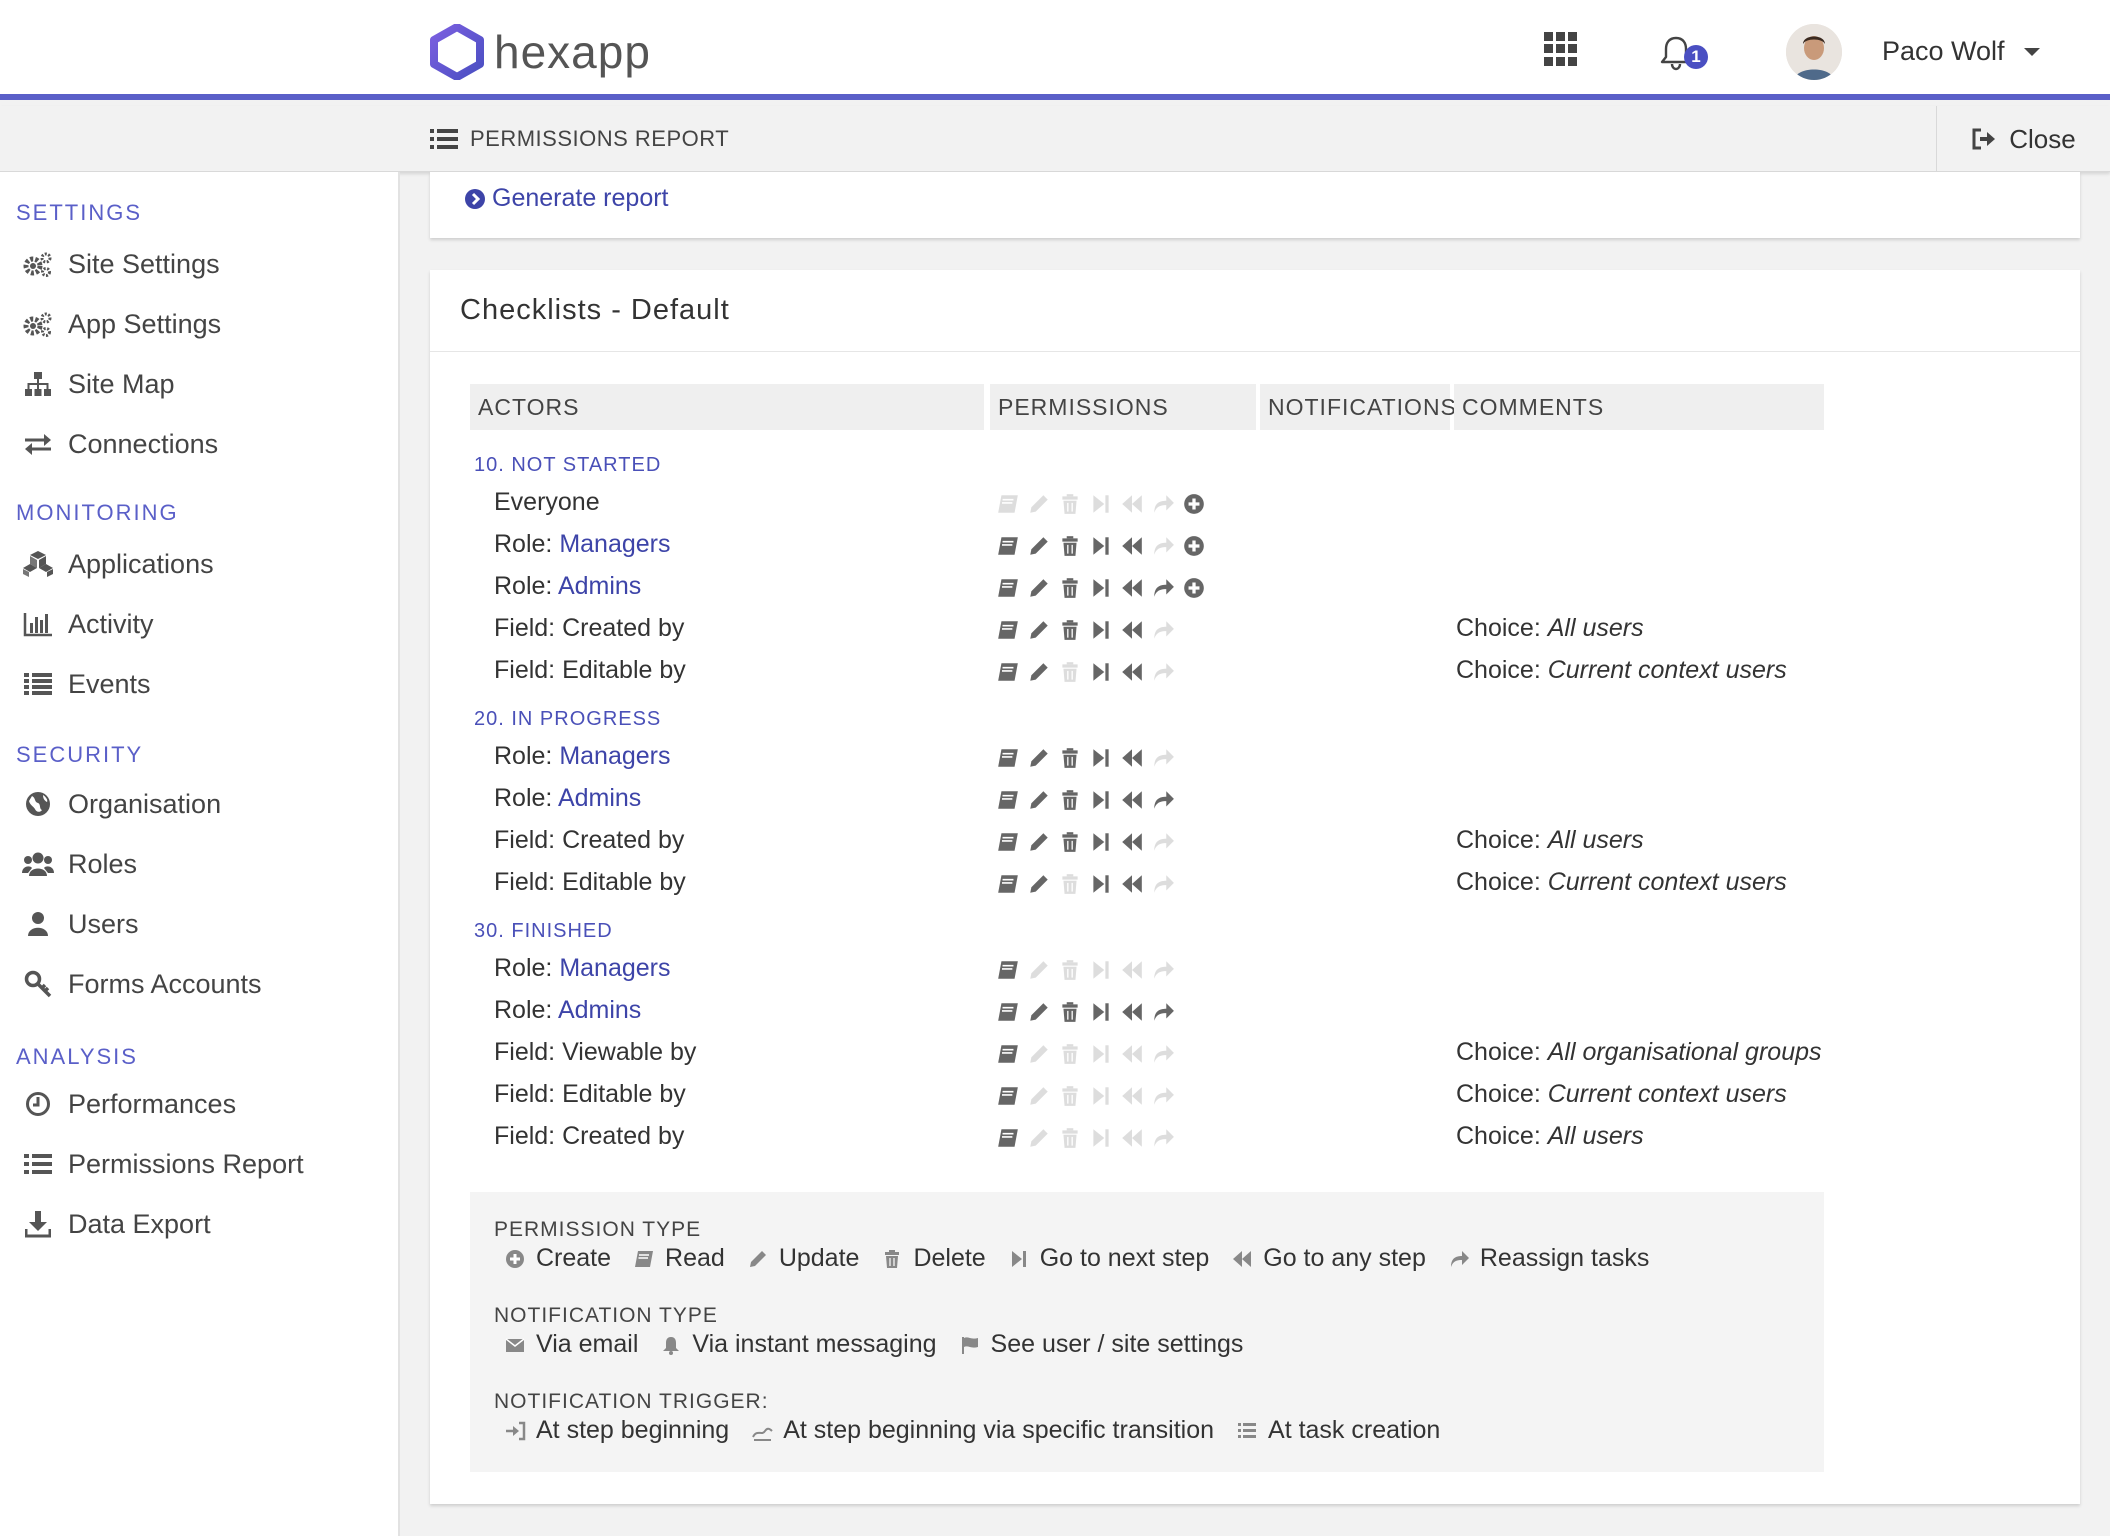 This screenshot has width=2110, height=1536. What do you see at coordinates (143, 443) in the screenshot?
I see `sidebar-item-label: Connections` at bounding box center [143, 443].